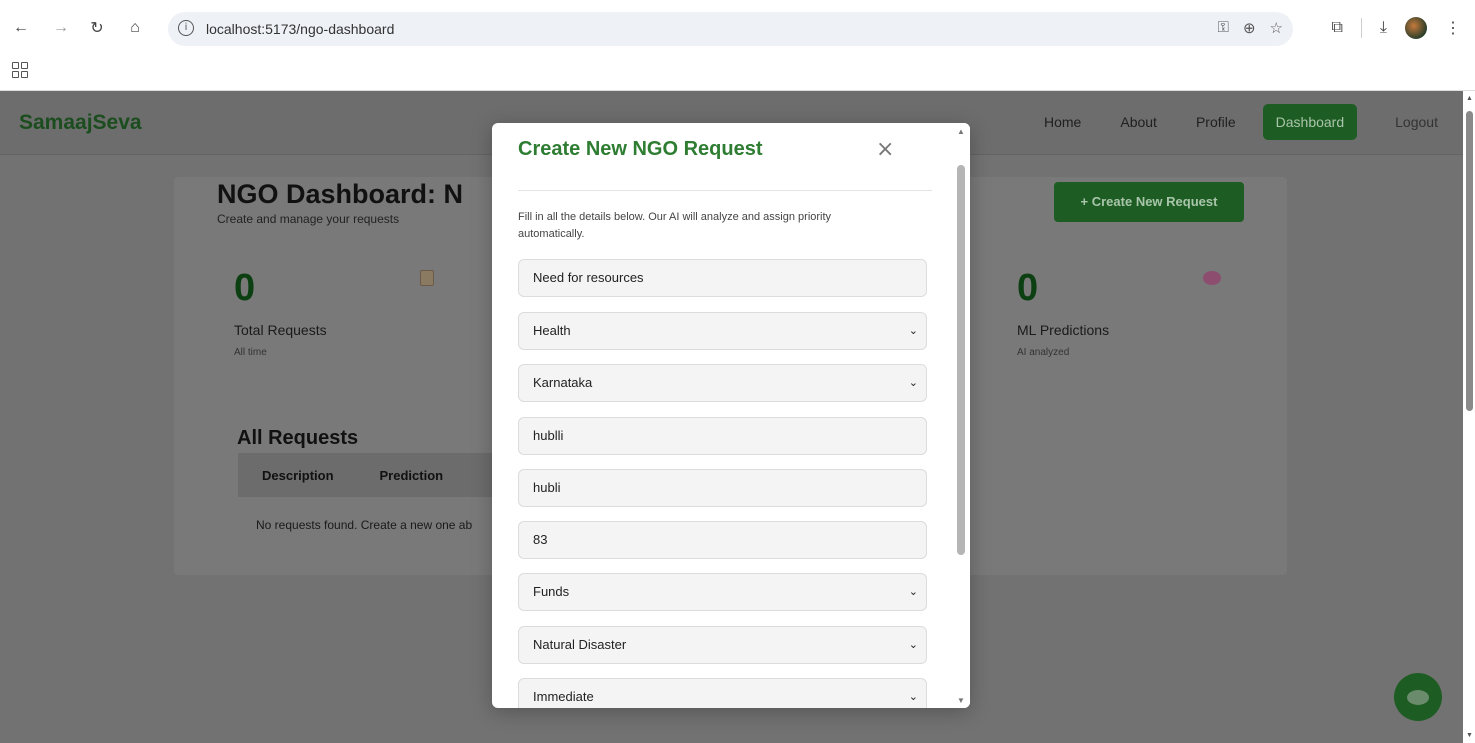  I want to click on column-prediction: Prediction, so click(411, 475).